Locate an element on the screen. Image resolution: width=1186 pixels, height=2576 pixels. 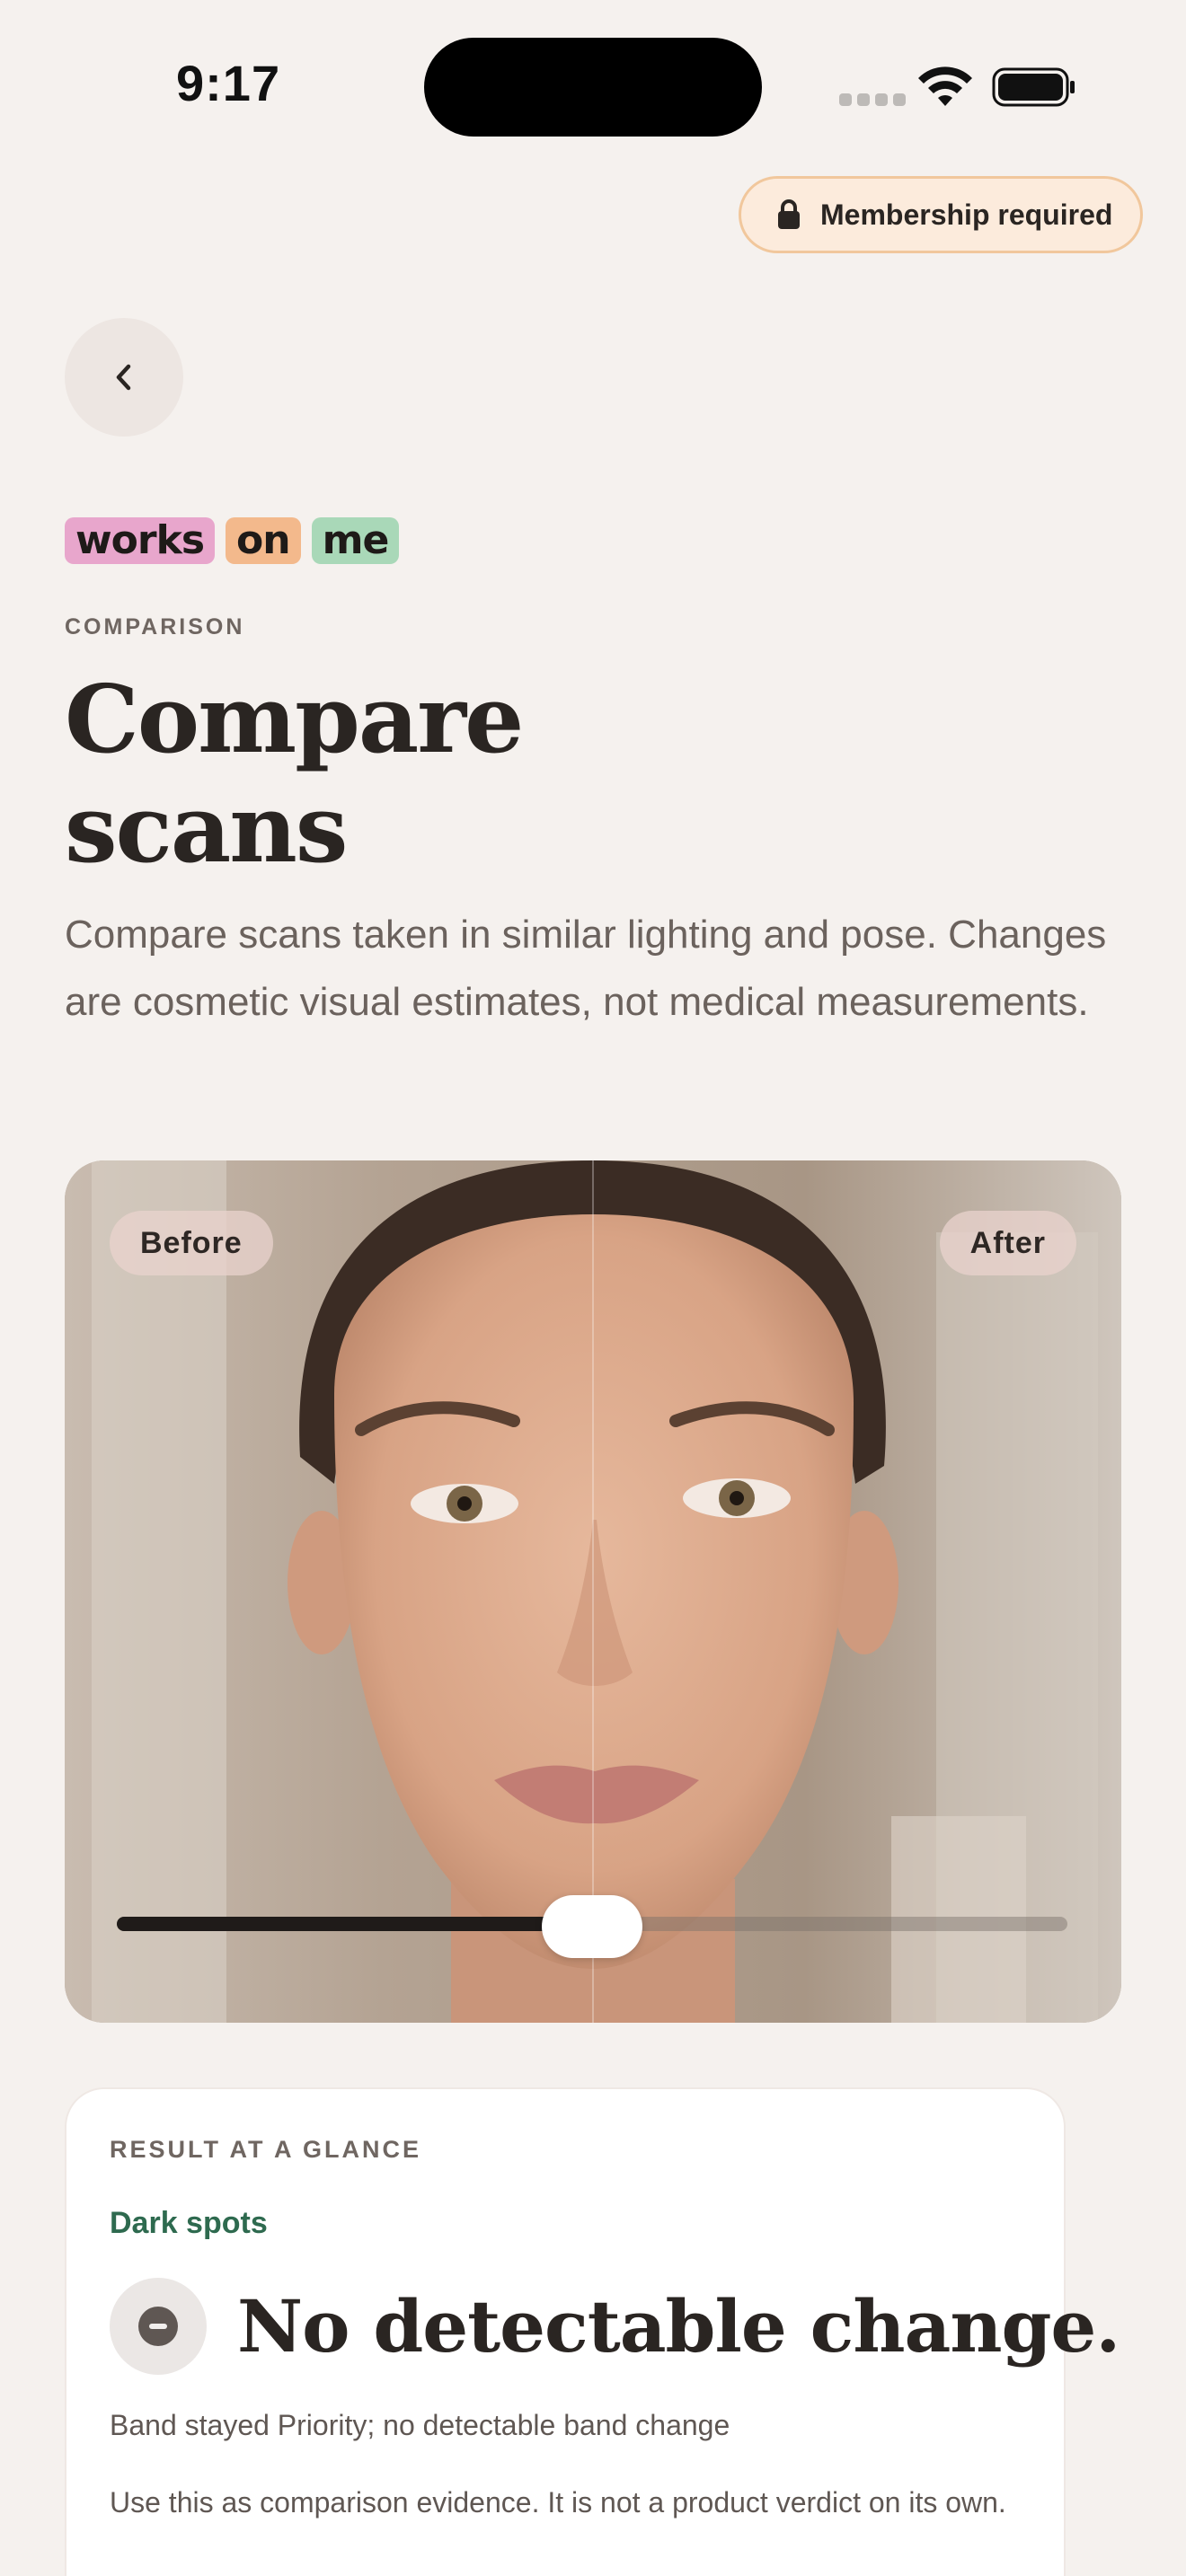
status-time: 9:17 is located at coordinates (228, 83).